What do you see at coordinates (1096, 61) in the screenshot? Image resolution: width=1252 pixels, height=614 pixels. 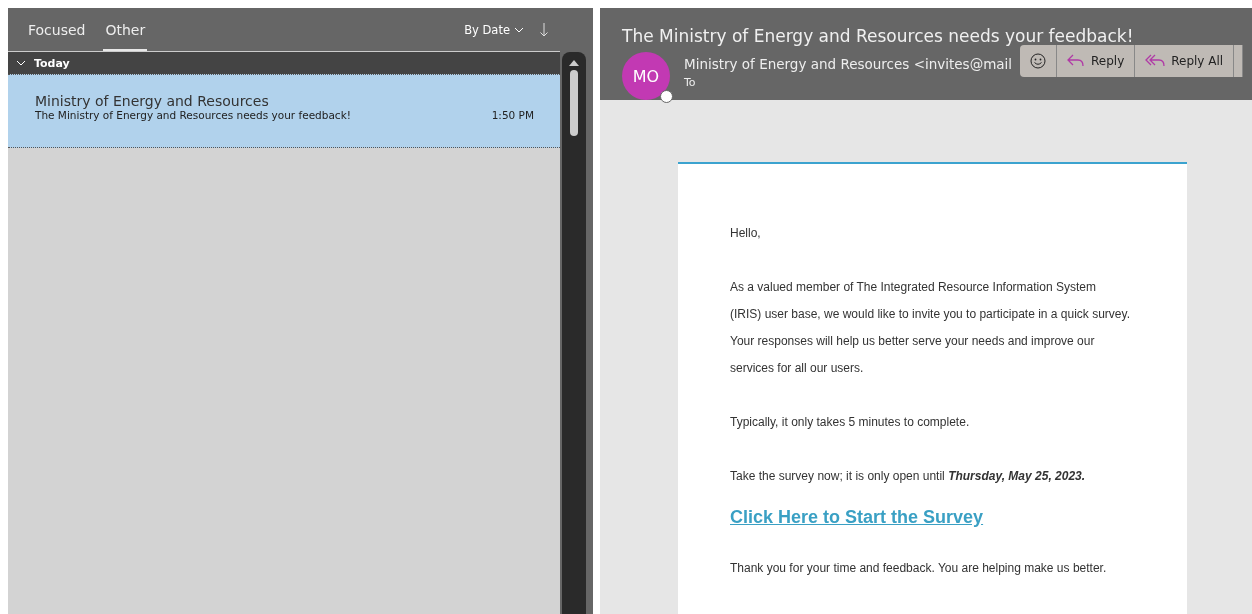 I see `reply-button: Reply` at bounding box center [1096, 61].